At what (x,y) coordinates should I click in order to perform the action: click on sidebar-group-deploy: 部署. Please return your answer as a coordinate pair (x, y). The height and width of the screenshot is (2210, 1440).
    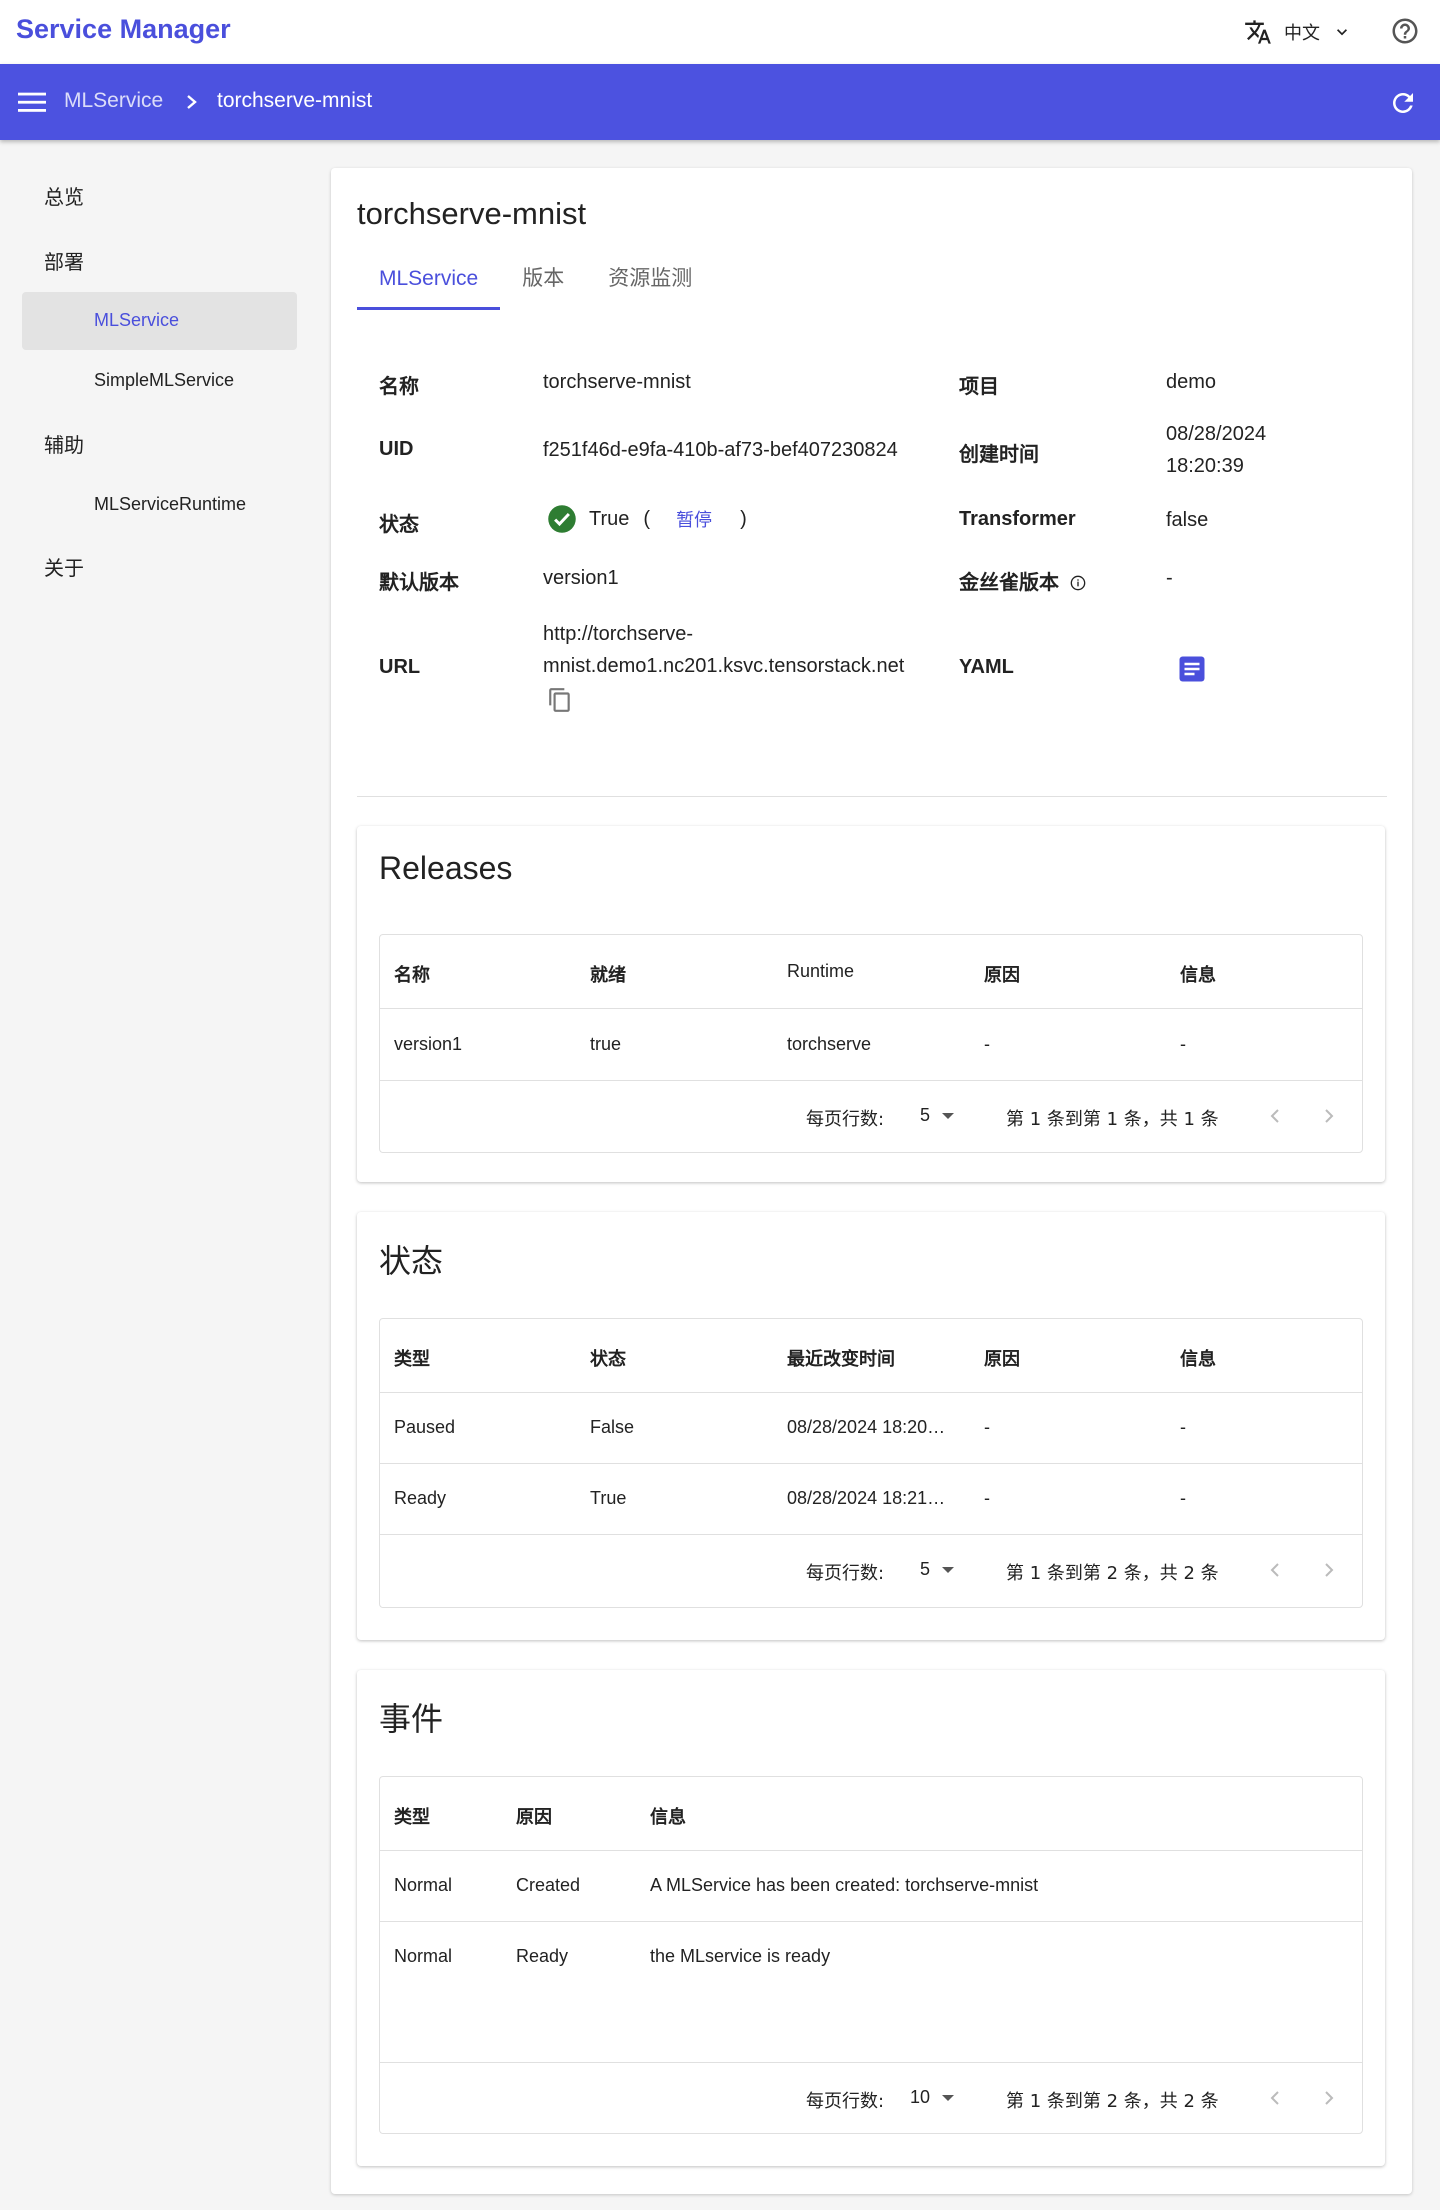
    Looking at the image, I should click on (64, 262).